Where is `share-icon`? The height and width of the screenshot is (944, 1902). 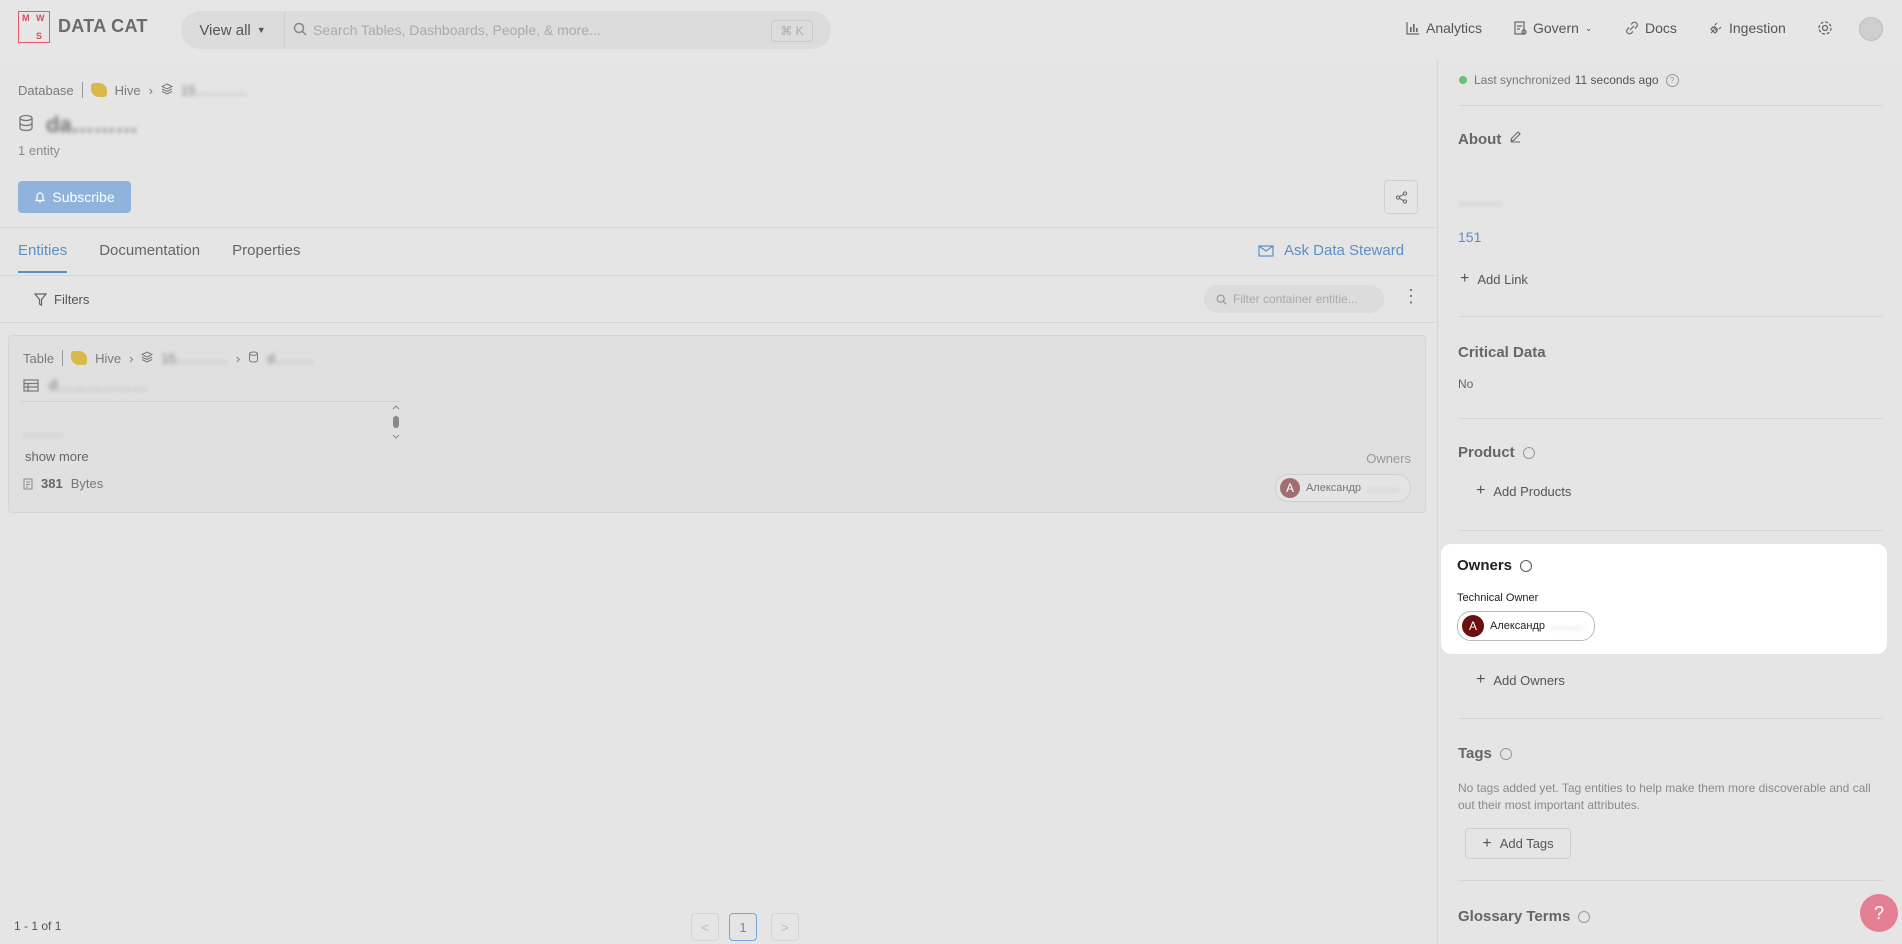
share-icon is located at coordinates (1401, 197).